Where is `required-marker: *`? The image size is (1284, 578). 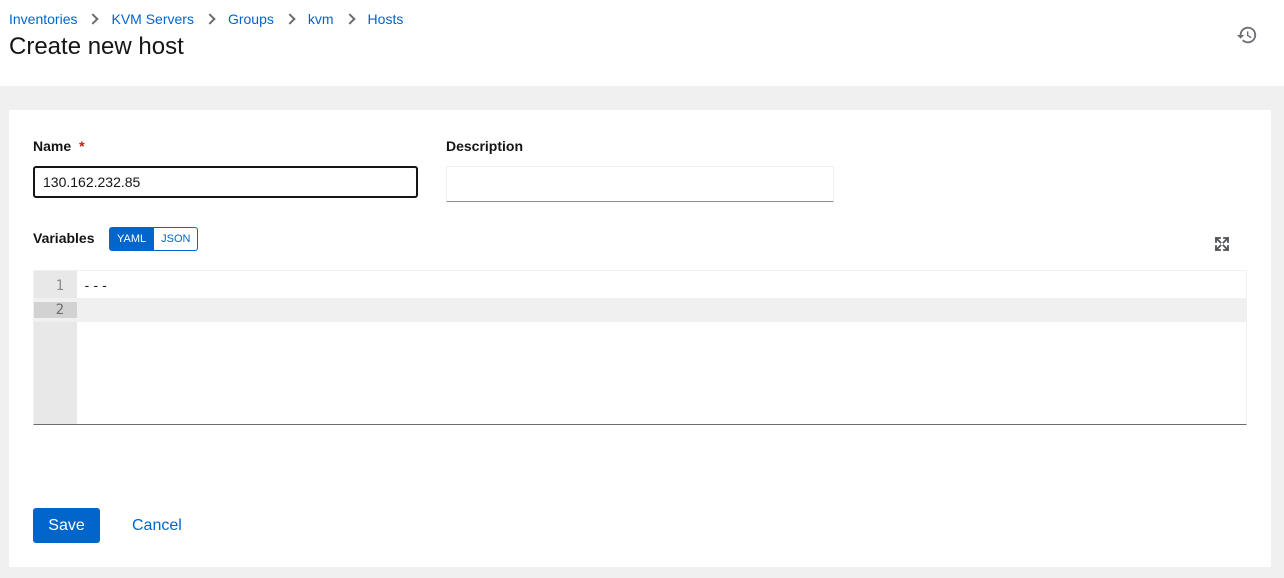 required-marker: * is located at coordinates (82, 146).